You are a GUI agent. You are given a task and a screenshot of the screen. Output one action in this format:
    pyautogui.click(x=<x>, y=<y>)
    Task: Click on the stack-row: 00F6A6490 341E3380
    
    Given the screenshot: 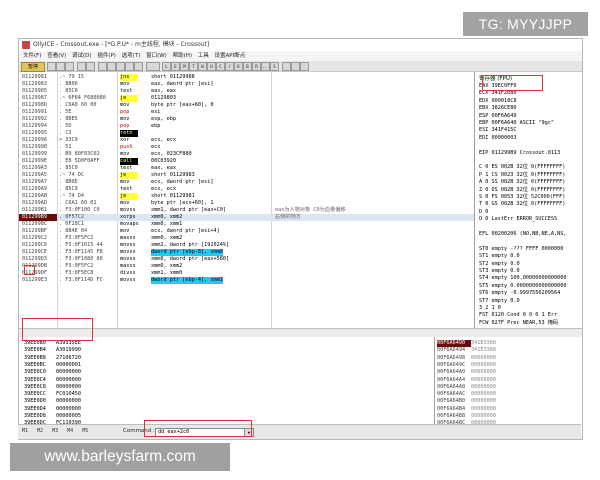 What is the action you would take?
    pyautogui.click(x=508, y=343)
    